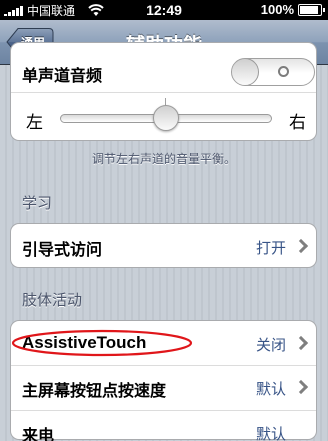 The image size is (328, 441). I want to click on balance-footnote: 调节左右声道的音量平衡。, so click(163, 159).